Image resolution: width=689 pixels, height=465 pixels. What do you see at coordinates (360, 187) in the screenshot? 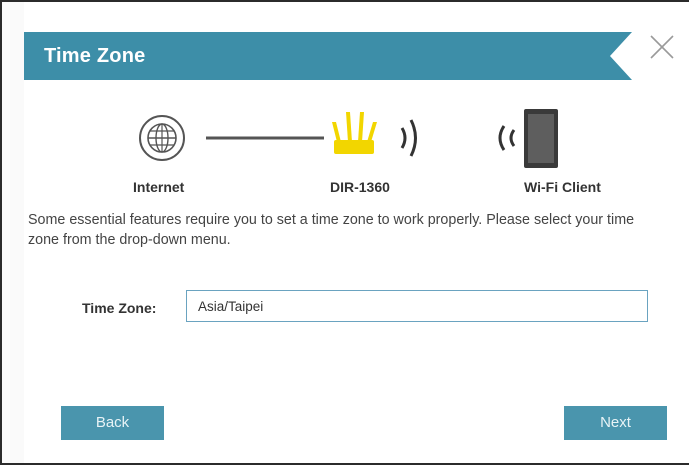
I see `router-label: DIR-1360` at bounding box center [360, 187].